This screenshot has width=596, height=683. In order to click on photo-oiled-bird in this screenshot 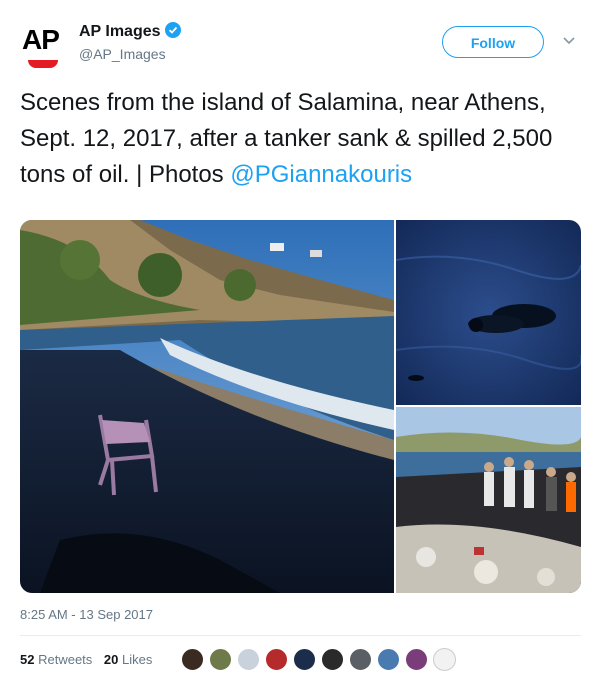, I will do `click(488, 312)`.